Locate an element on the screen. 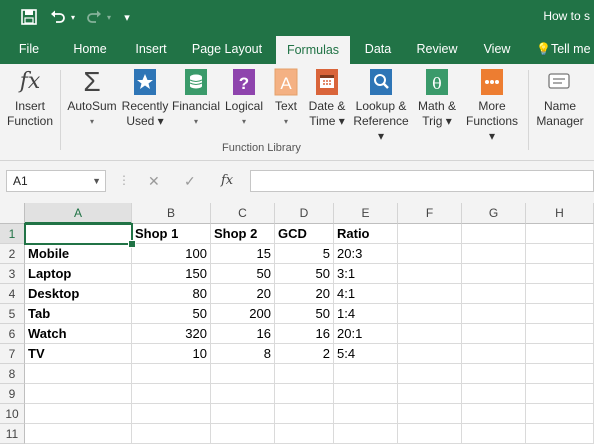 The image size is (594, 444). cell-c2: 15 is located at coordinates (243, 254).